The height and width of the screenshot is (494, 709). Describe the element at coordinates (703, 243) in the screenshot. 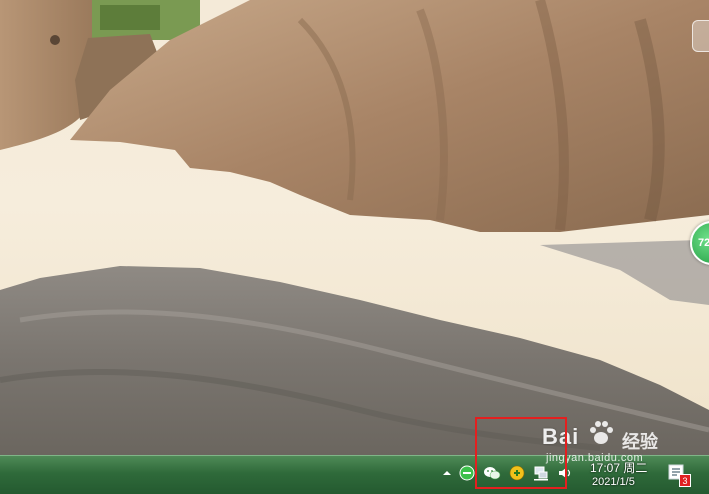

I see `gadget-label: 72` at that location.